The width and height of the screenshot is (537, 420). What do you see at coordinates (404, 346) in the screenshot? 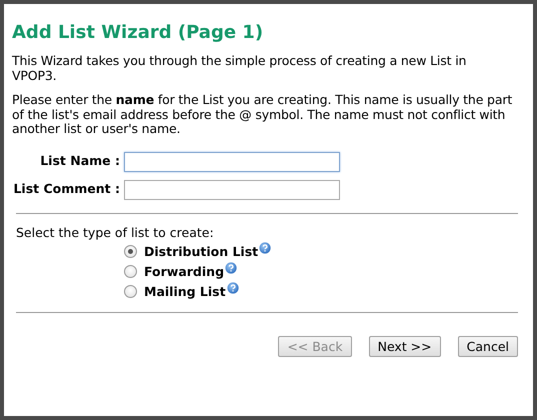
I see `wizard-button: Next >>` at bounding box center [404, 346].